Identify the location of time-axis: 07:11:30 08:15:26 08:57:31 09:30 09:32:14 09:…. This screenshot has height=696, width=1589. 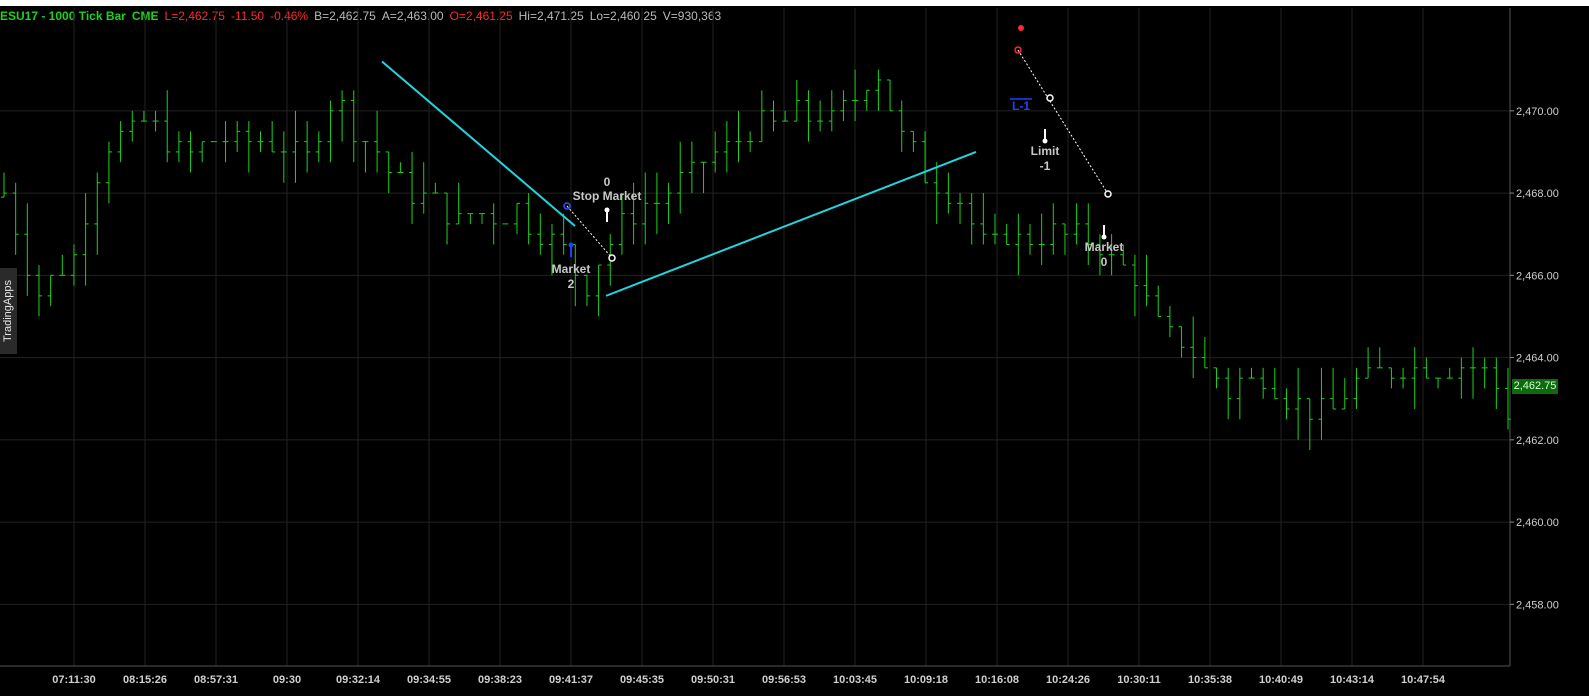
(755, 675).